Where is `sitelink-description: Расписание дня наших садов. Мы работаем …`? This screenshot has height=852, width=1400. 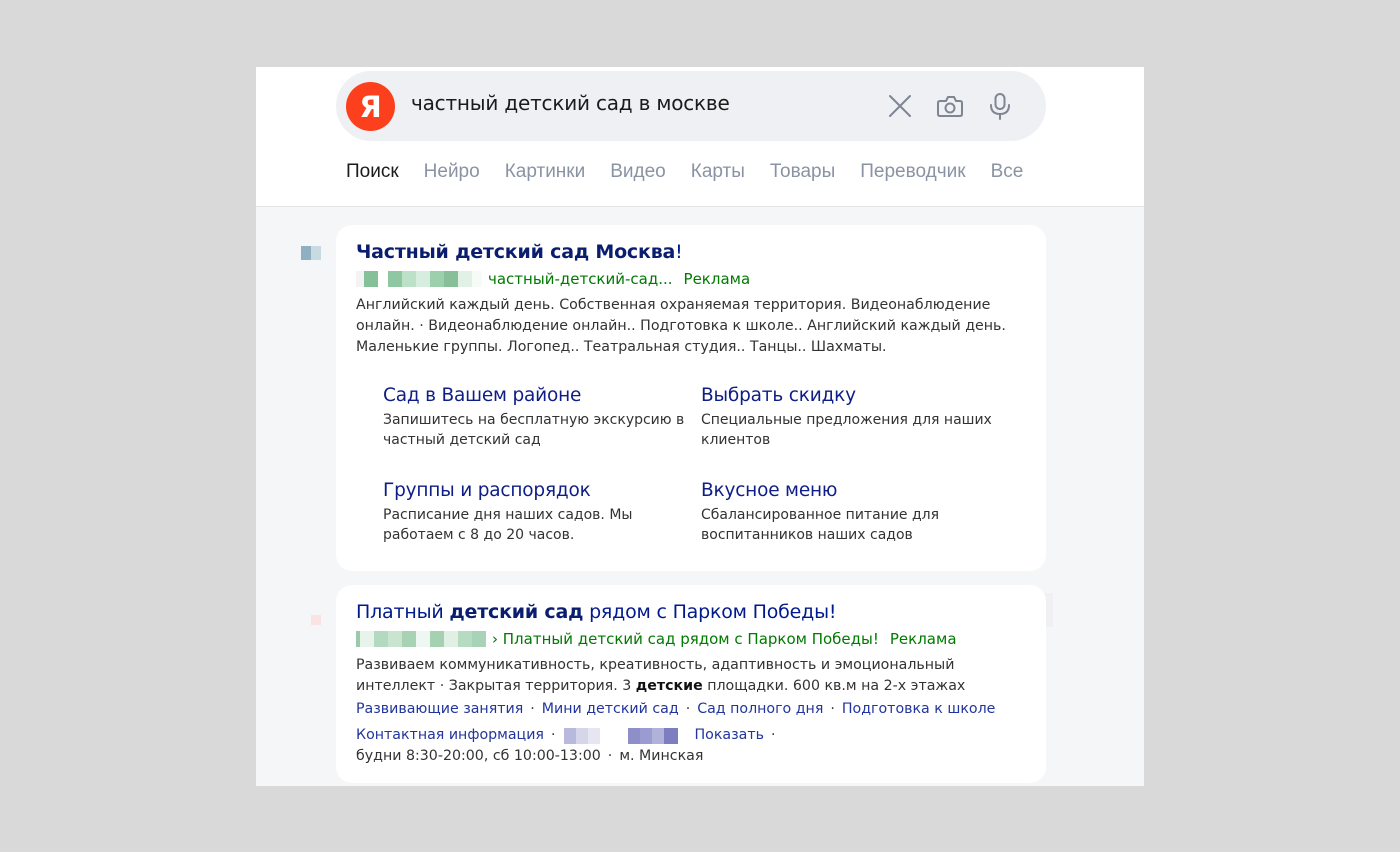 sitelink-description: Расписание дня наших садов. Мы работаем … is located at coordinates (508, 525).